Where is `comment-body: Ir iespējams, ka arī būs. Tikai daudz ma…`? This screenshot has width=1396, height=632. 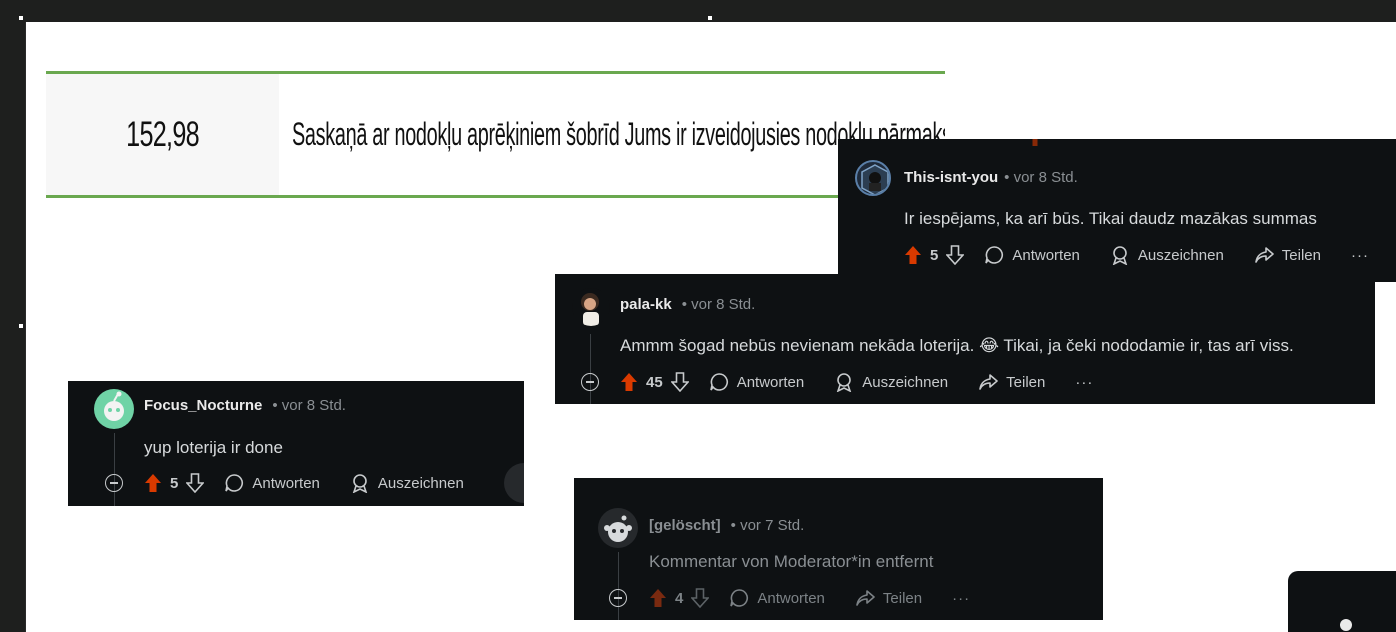 comment-body: Ir iespējams, ka arī būs. Tikai daudz ma… is located at coordinates (1110, 218).